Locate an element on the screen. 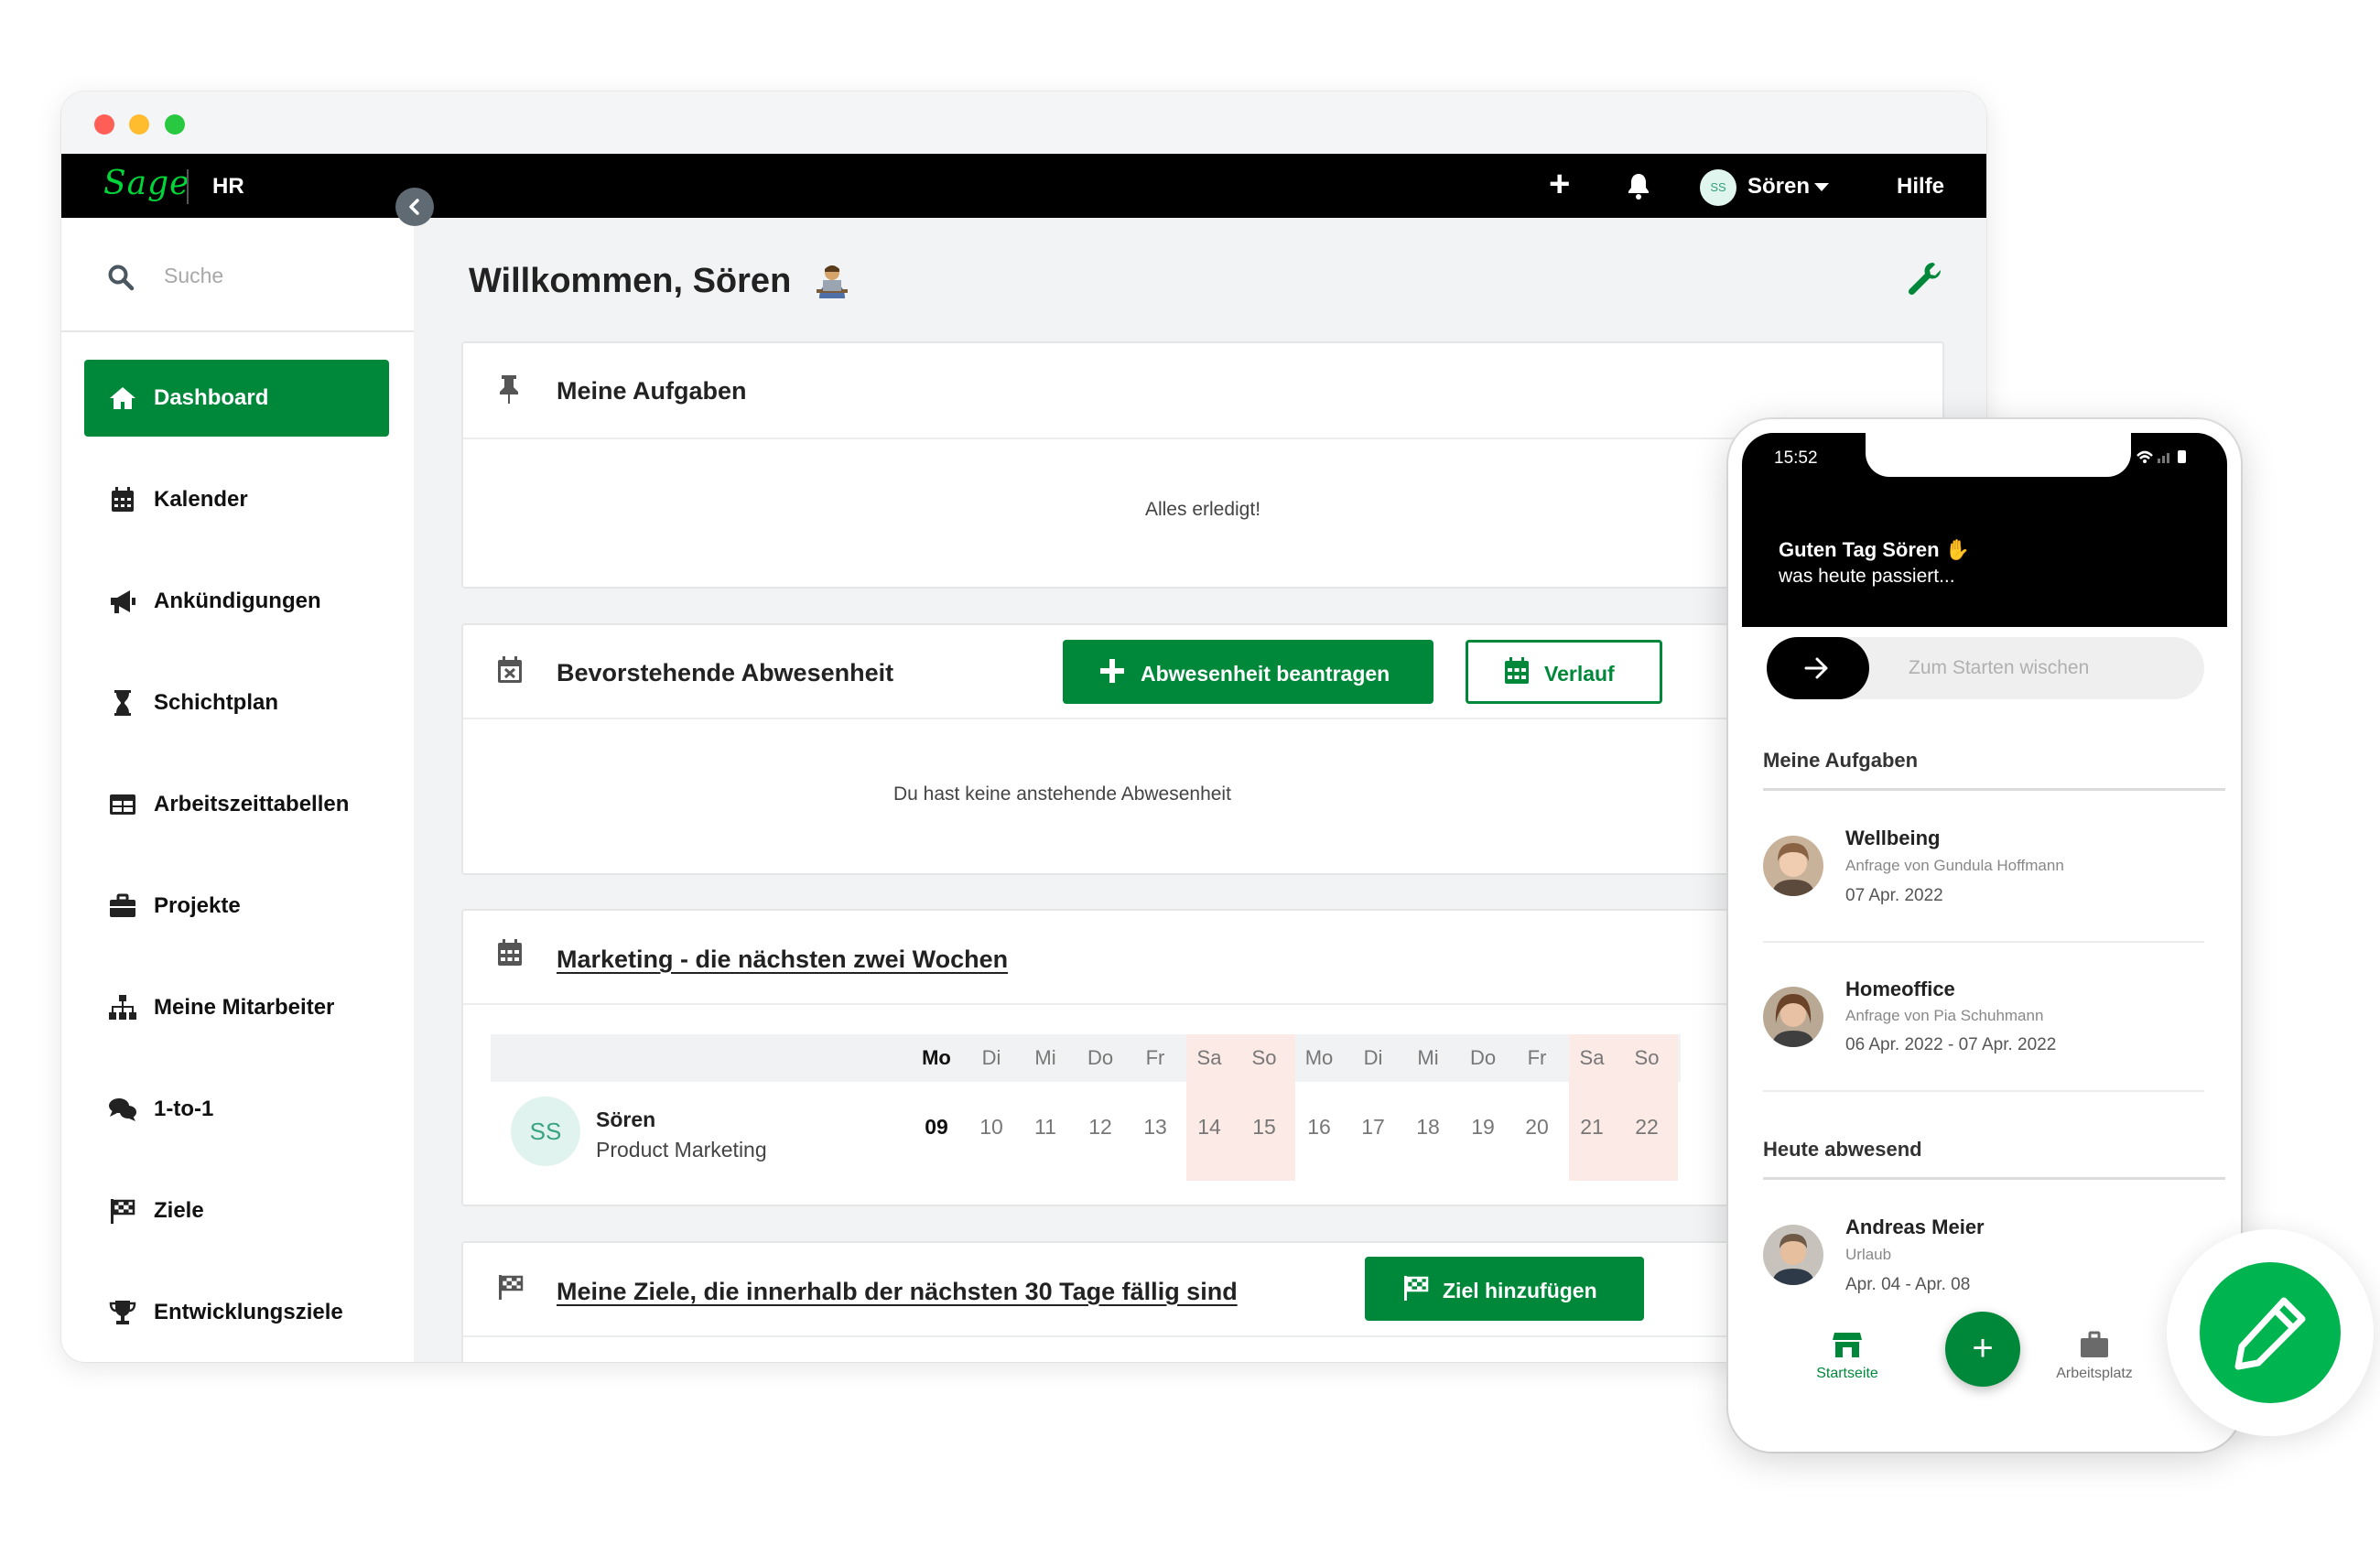  sidebar-item-meine-mitarbeiter: Meine Mitarbeiter is located at coordinates (236, 1008).